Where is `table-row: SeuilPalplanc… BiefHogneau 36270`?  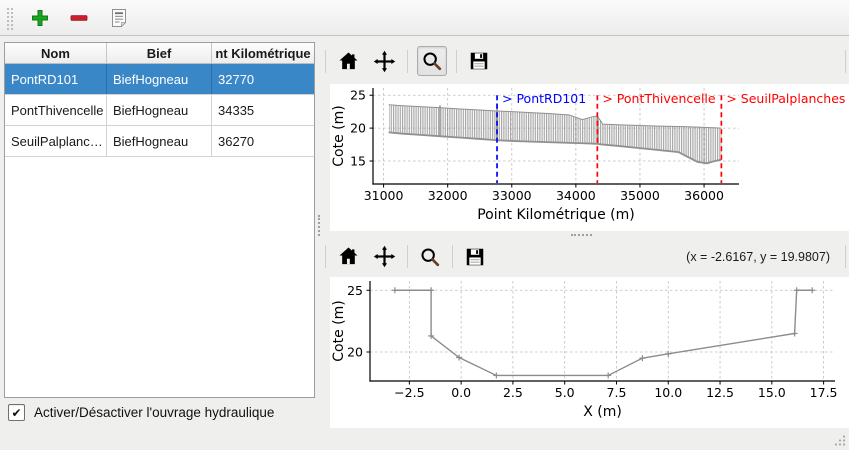 table-row: SeuilPalplanc… BiefHogneau 36270 is located at coordinates (159, 141).